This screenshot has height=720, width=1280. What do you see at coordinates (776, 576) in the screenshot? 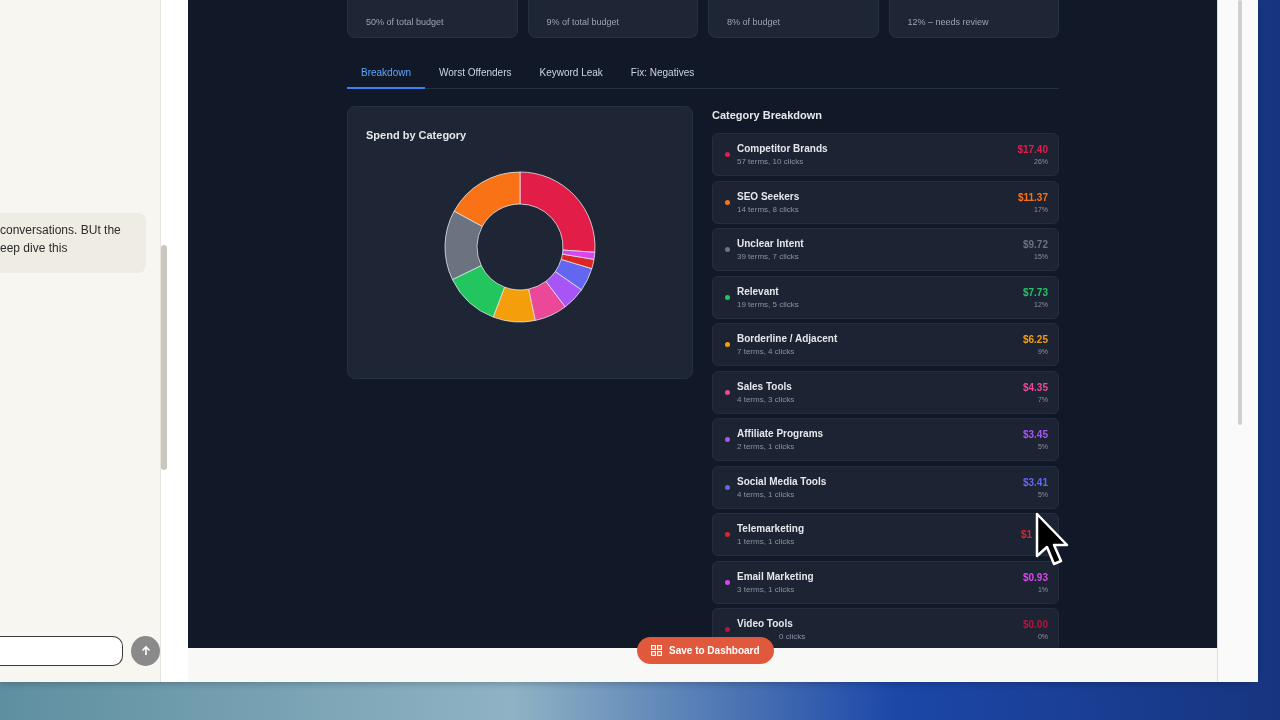
I see `category-name: Email Marketing` at bounding box center [776, 576].